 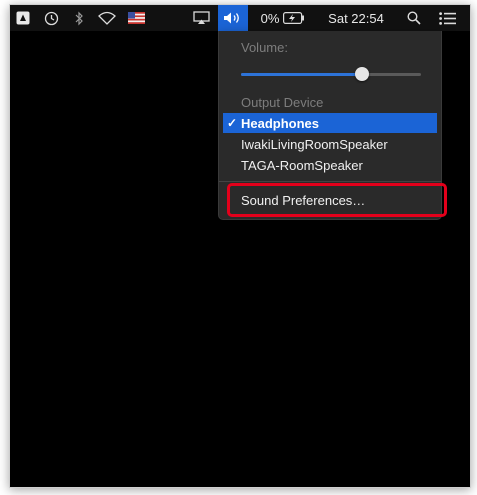 What do you see at coordinates (270, 18) in the screenshot?
I see `battery-percent: 0%` at bounding box center [270, 18].